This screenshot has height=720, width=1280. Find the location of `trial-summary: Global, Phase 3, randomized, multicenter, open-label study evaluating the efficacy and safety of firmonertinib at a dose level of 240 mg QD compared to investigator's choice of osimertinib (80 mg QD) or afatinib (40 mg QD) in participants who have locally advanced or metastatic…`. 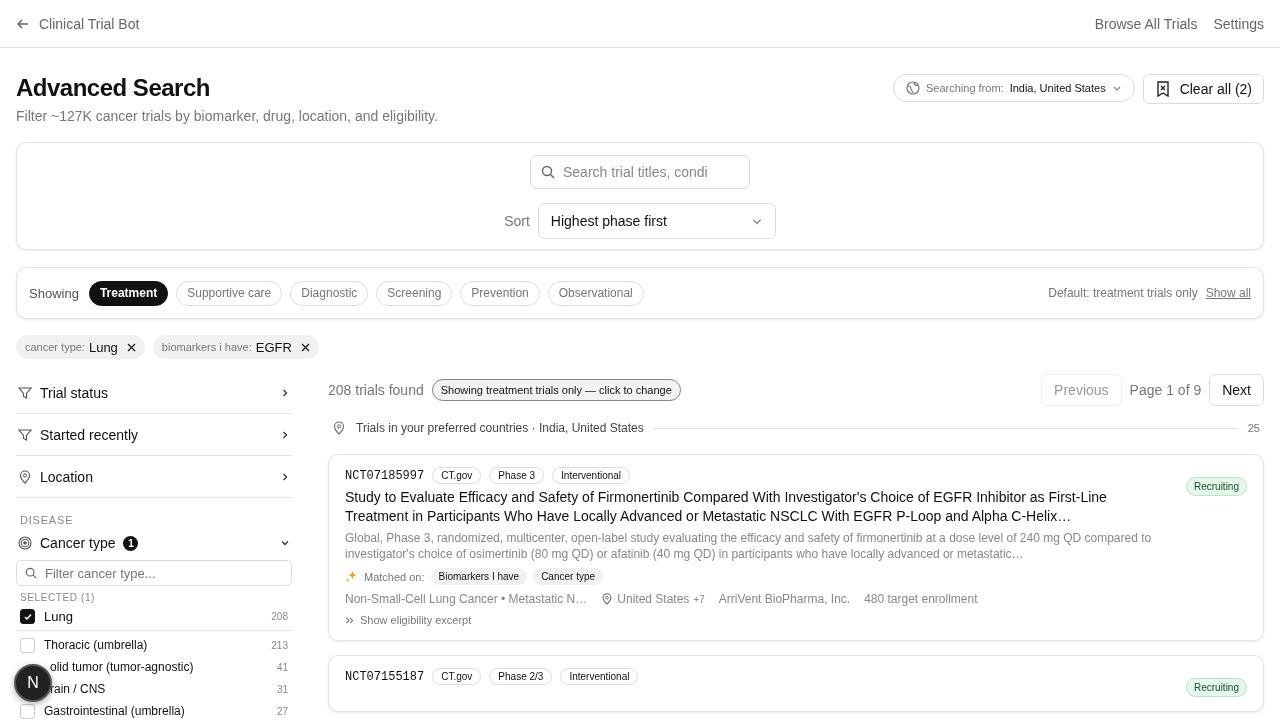

trial-summary: Global, Phase 3, randomized, multicenter, open-label study evaluating the efficacy and safety of firmonertinib at a dose level of 240 mg QD compared to investigator's choice of osimertinib (80 mg QD) or afatinib (40 mg QD) in participants who have locally advanced or metastatic… is located at coordinates (749, 546).